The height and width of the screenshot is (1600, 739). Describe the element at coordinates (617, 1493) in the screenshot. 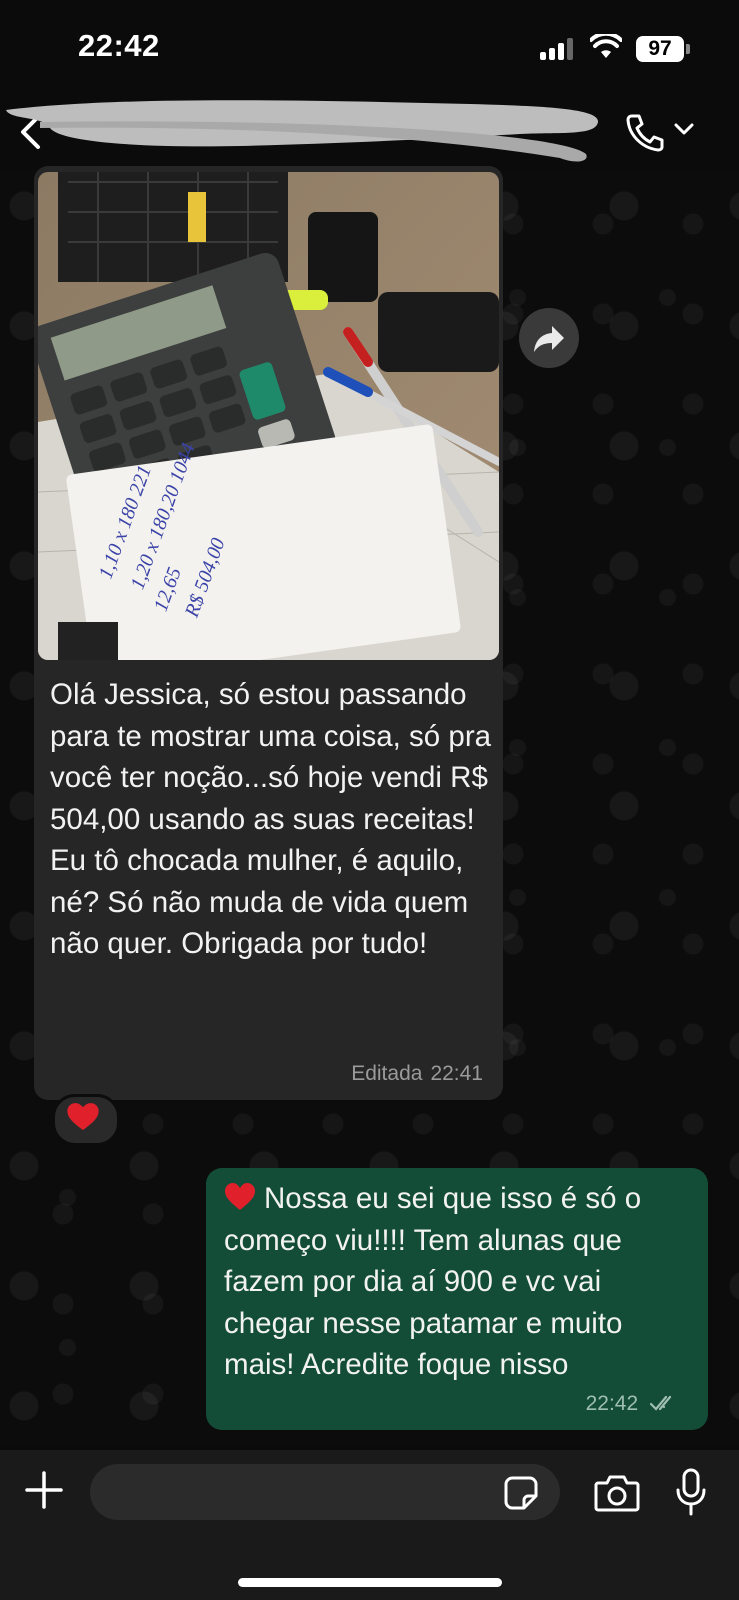

I see `camera-icon` at that location.